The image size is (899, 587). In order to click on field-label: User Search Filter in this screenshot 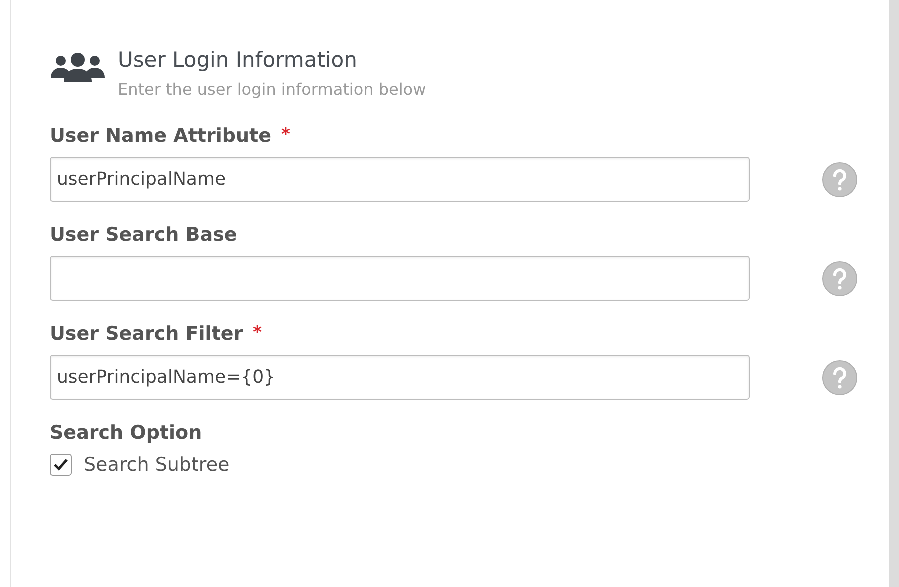, I will do `click(147, 334)`.